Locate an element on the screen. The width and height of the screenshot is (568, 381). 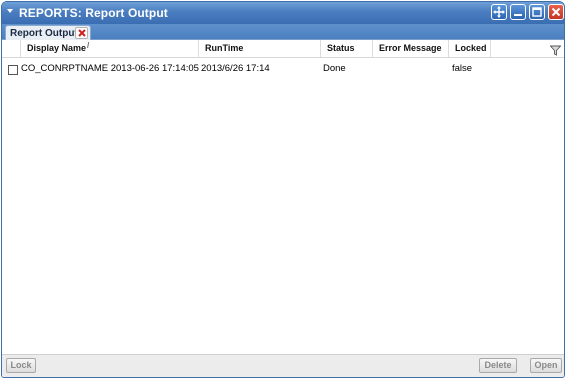
tab-report-output: Report Output is located at coordinates (48, 33).